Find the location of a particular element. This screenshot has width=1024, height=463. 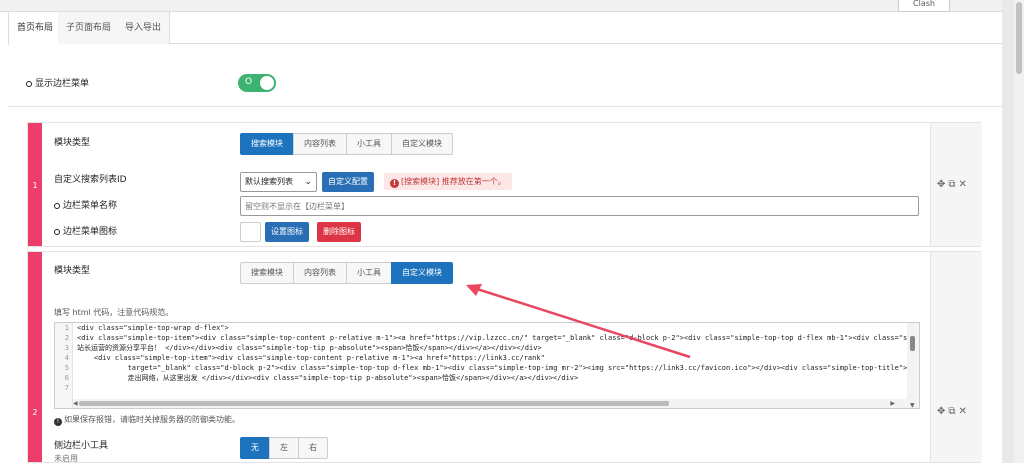

menu-name-label: 边栏菜单名称 is located at coordinates (85, 204).